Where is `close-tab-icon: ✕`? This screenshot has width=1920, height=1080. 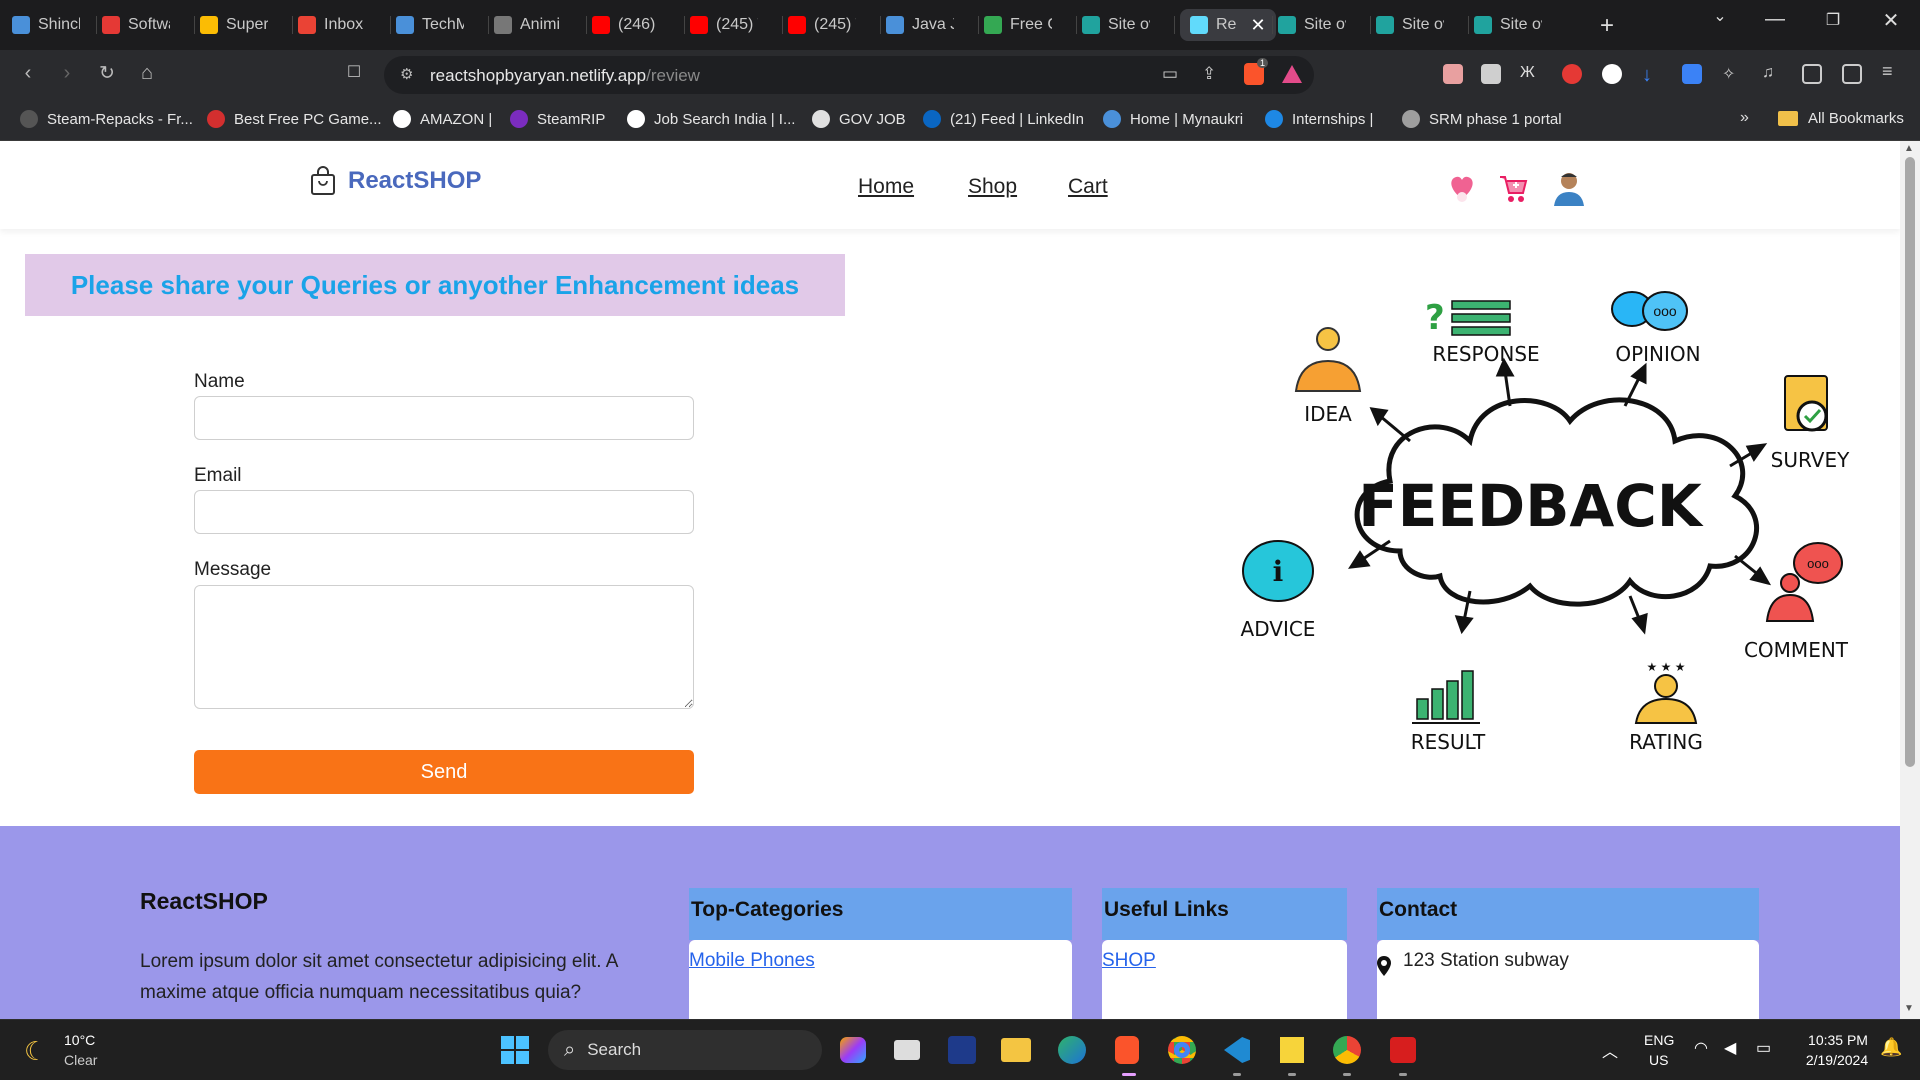 close-tab-icon: ✕ is located at coordinates (1257, 25).